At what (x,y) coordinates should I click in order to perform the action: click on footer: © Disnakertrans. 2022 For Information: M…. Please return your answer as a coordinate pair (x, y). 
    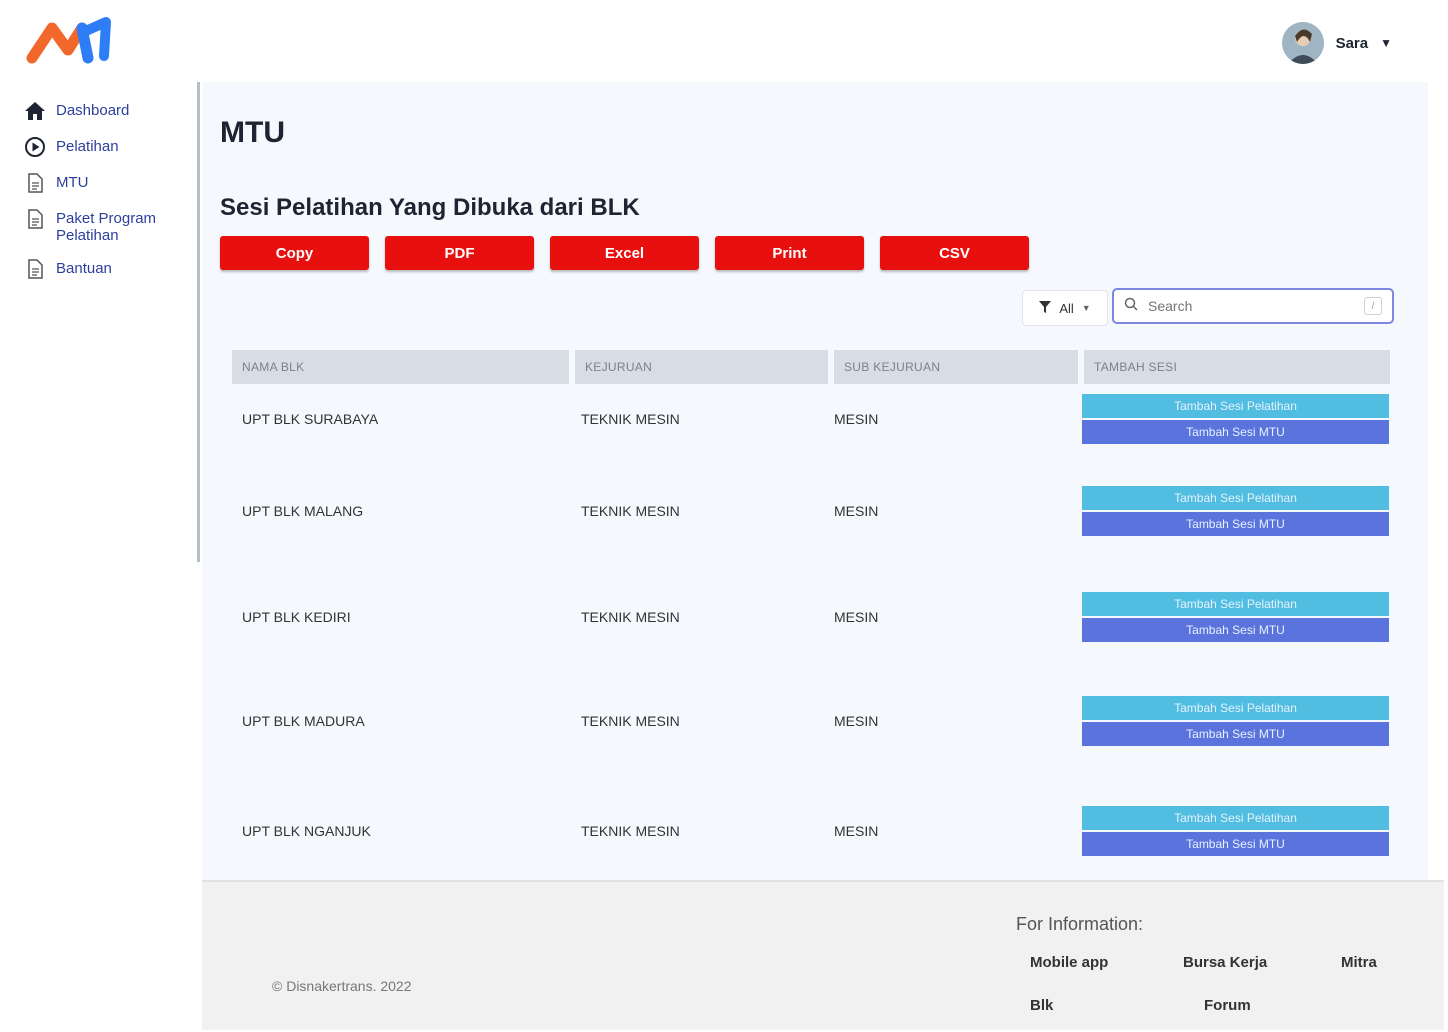
    Looking at the image, I should click on (823, 955).